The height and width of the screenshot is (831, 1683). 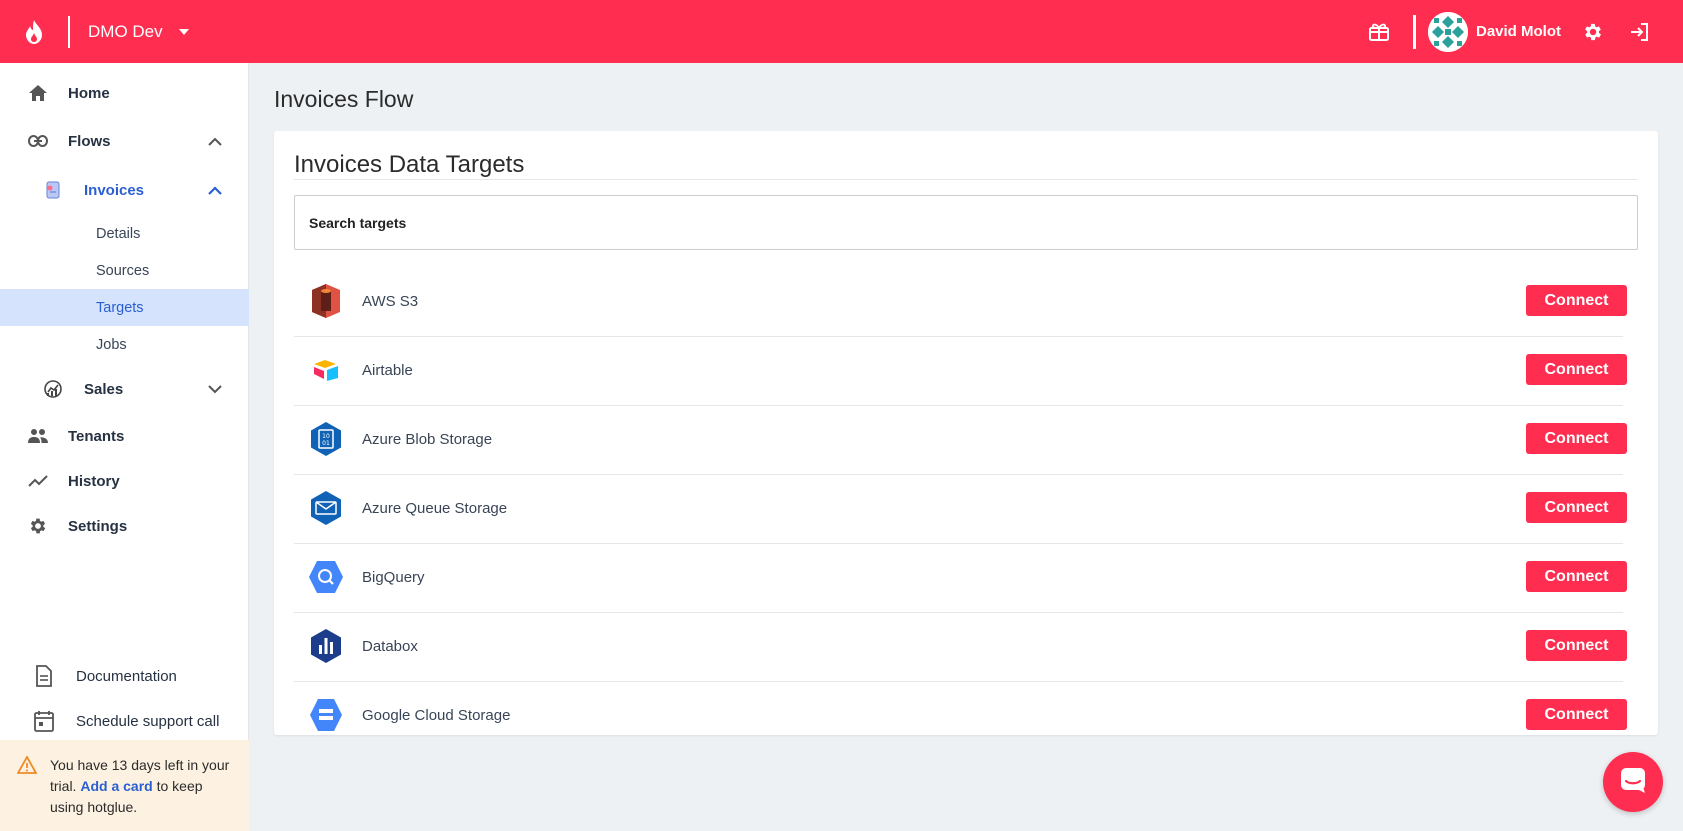 I want to click on gift-icon, so click(x=1379, y=32).